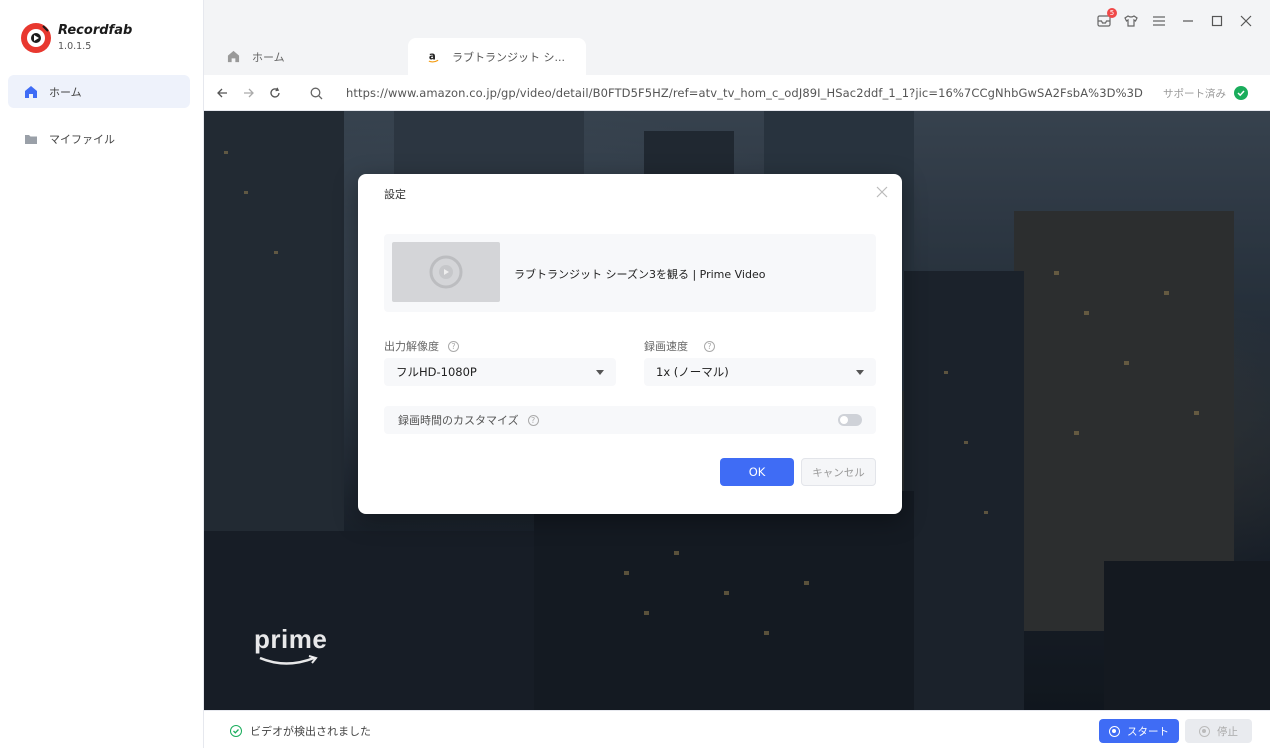  Describe the element at coordinates (75, 46) in the screenshot. I see `app-version: 1.0.1.5` at that location.